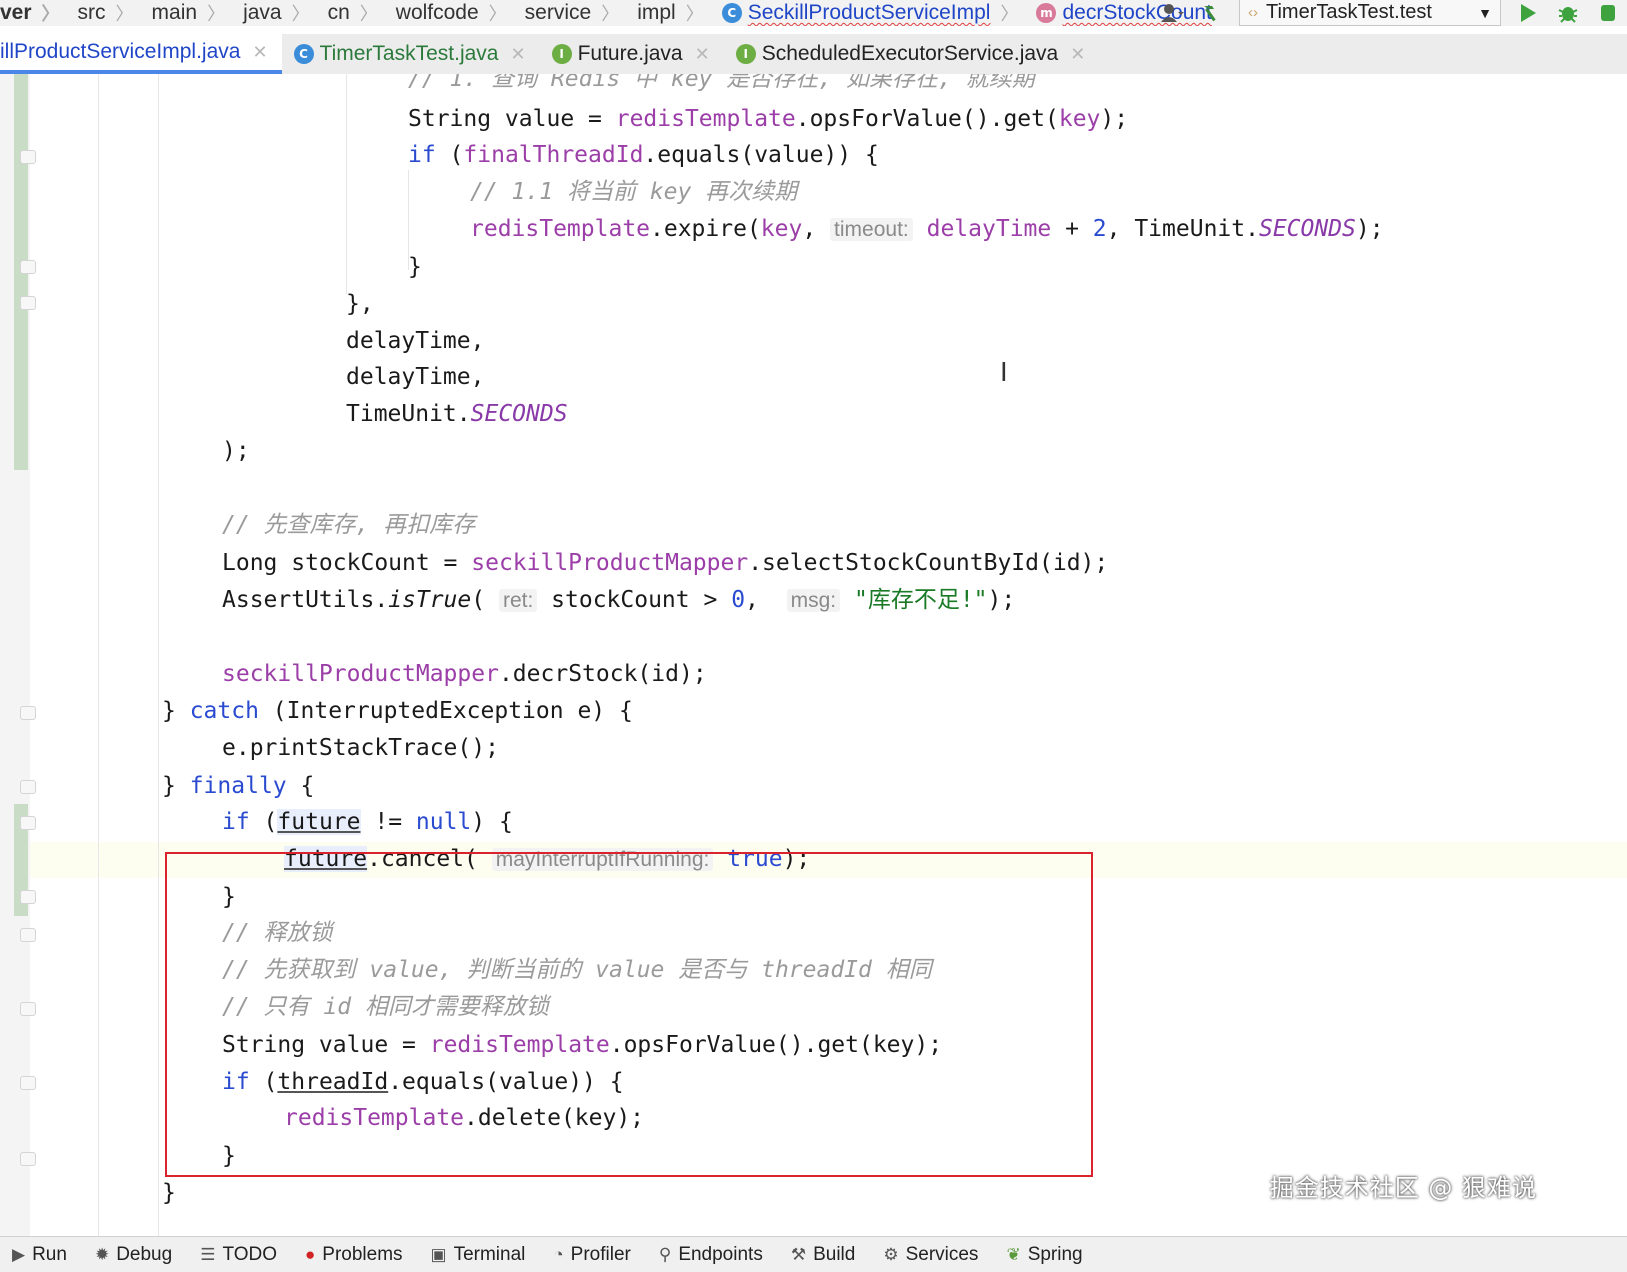 Image resolution: width=1627 pixels, height=1272 pixels. I want to click on breadcrumb-item: ver 〉, so click(37, 13).